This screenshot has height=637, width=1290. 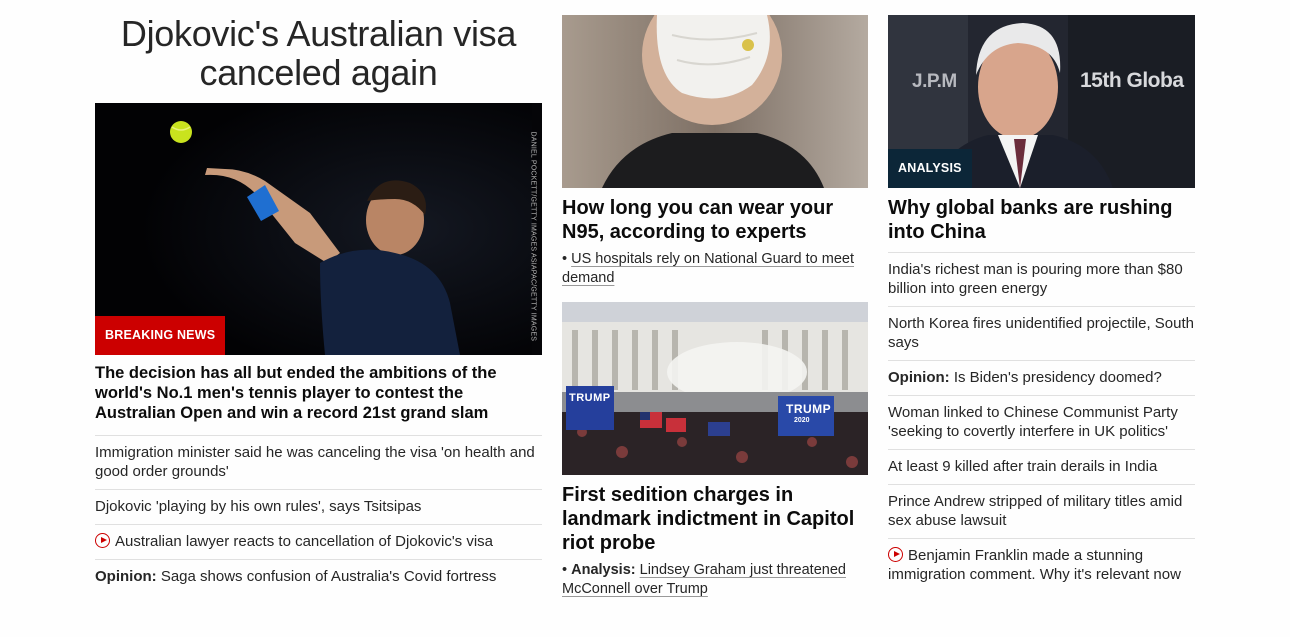 I want to click on list-item-text: Is Biden's presidency doomed?, so click(x=1055, y=377).